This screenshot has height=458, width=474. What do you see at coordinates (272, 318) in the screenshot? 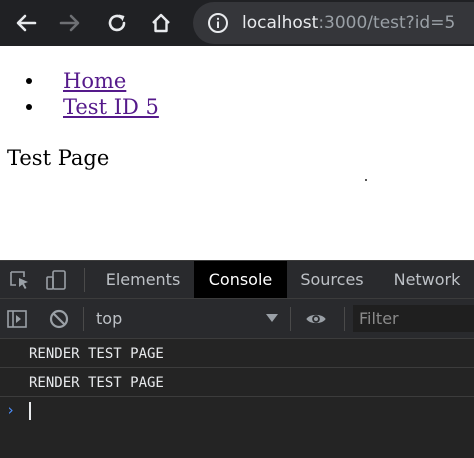
I see `dropdown-caret-icon` at bounding box center [272, 318].